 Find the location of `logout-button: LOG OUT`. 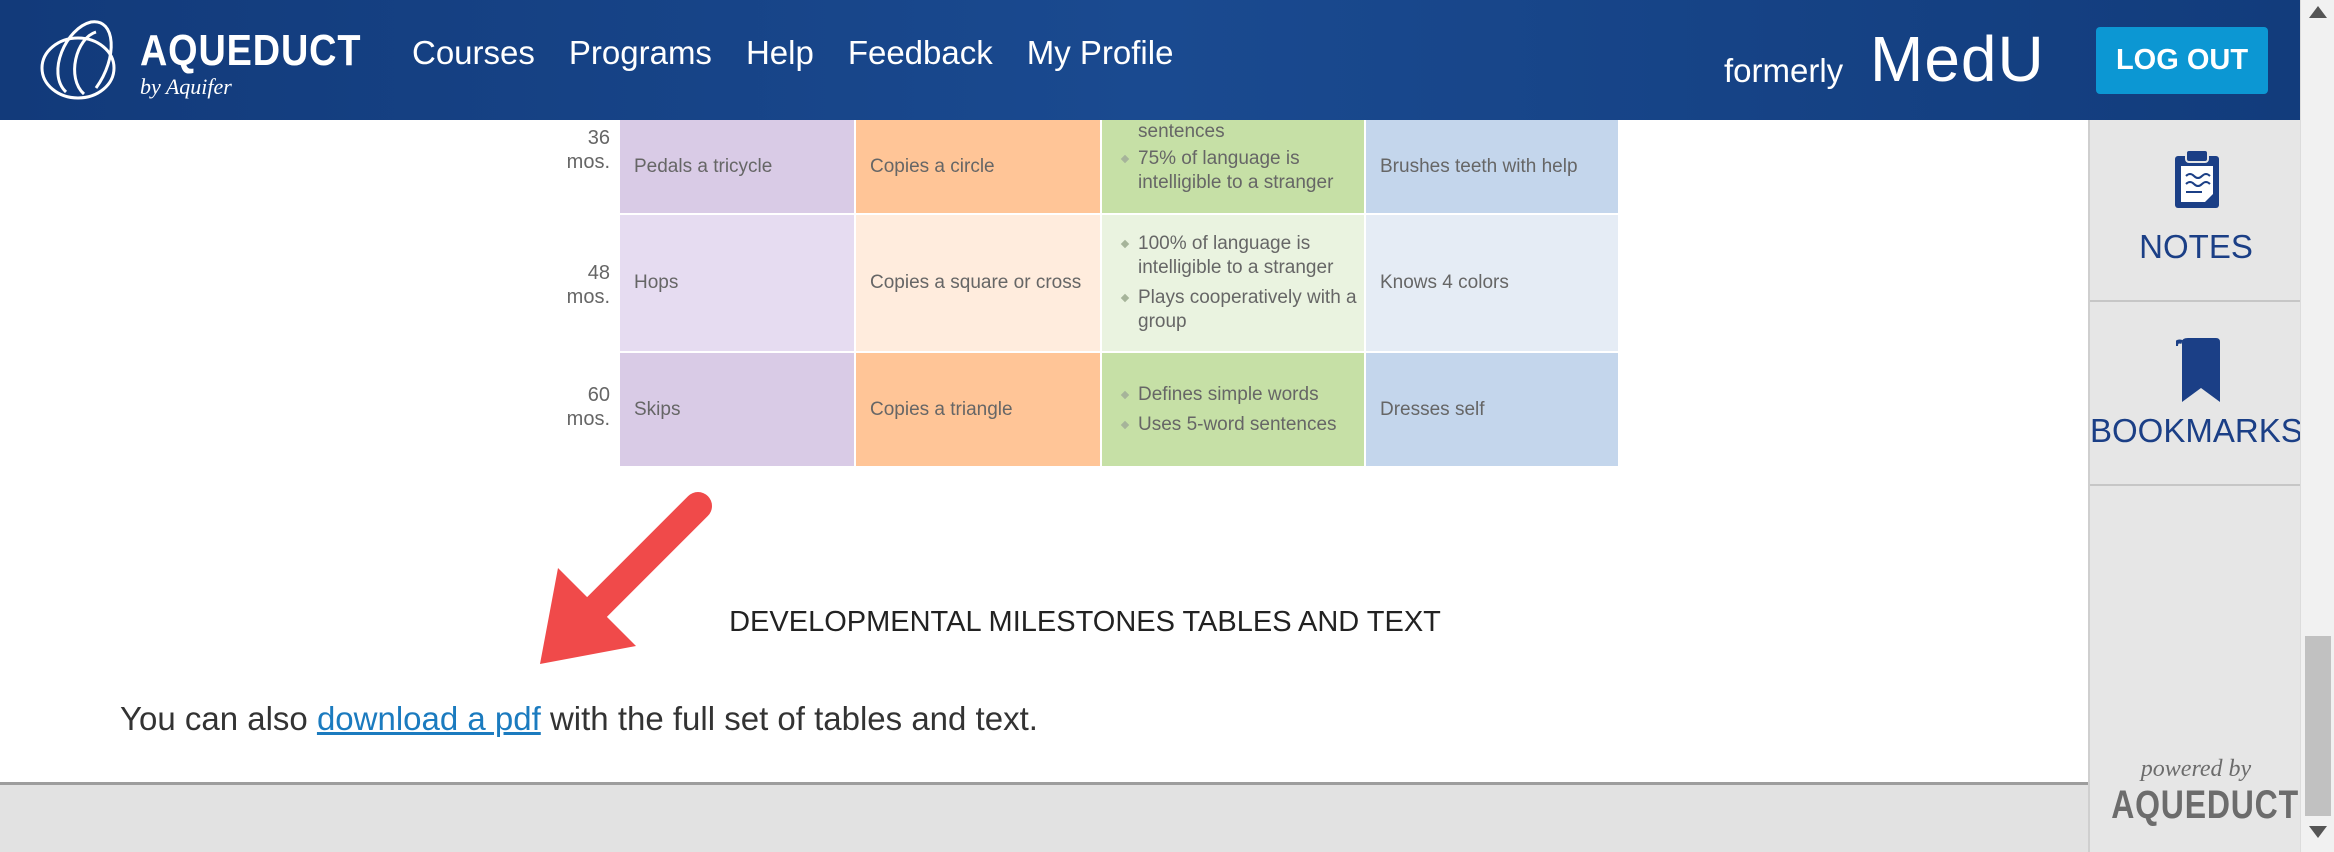

logout-button: LOG OUT is located at coordinates (2182, 60).